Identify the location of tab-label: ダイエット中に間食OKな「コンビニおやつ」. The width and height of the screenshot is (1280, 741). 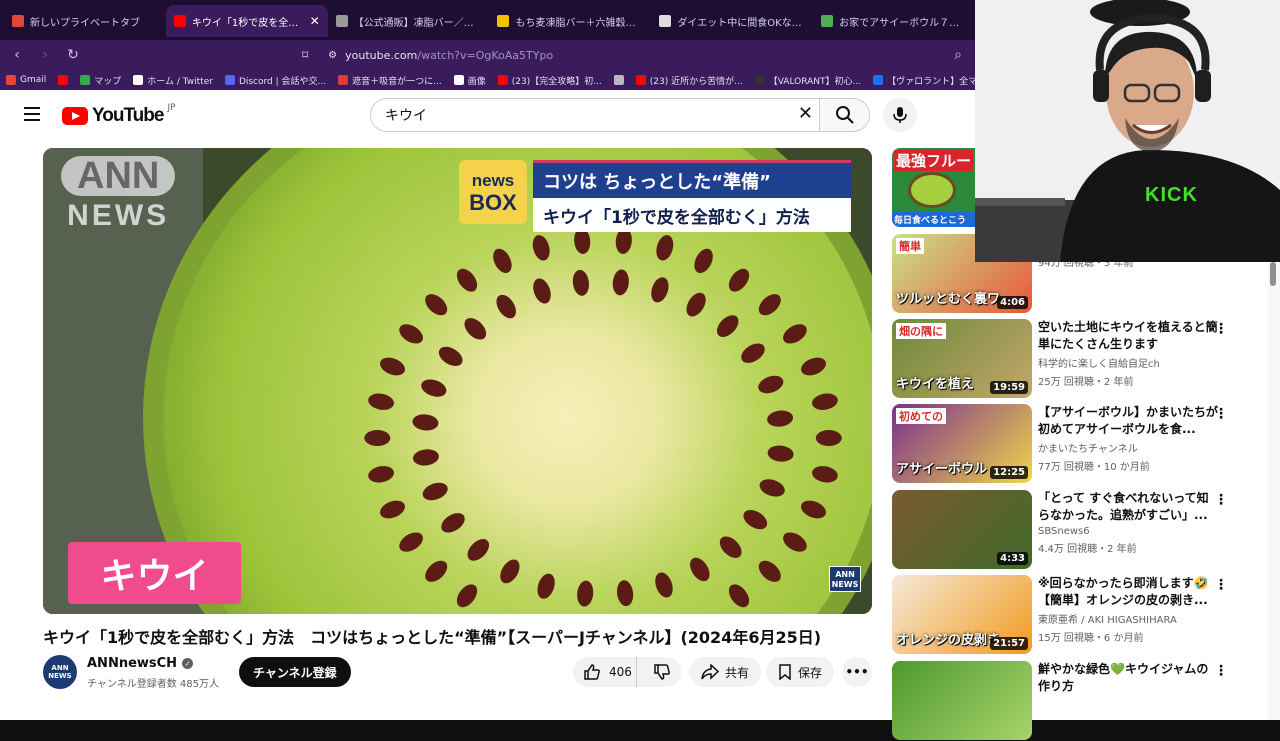
(741, 23).